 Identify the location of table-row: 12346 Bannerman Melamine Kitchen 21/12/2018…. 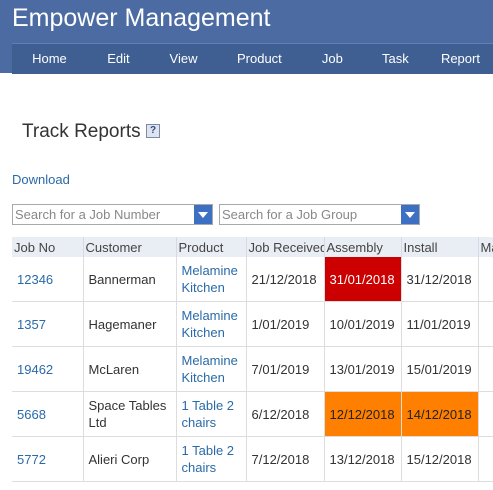
(252, 279).